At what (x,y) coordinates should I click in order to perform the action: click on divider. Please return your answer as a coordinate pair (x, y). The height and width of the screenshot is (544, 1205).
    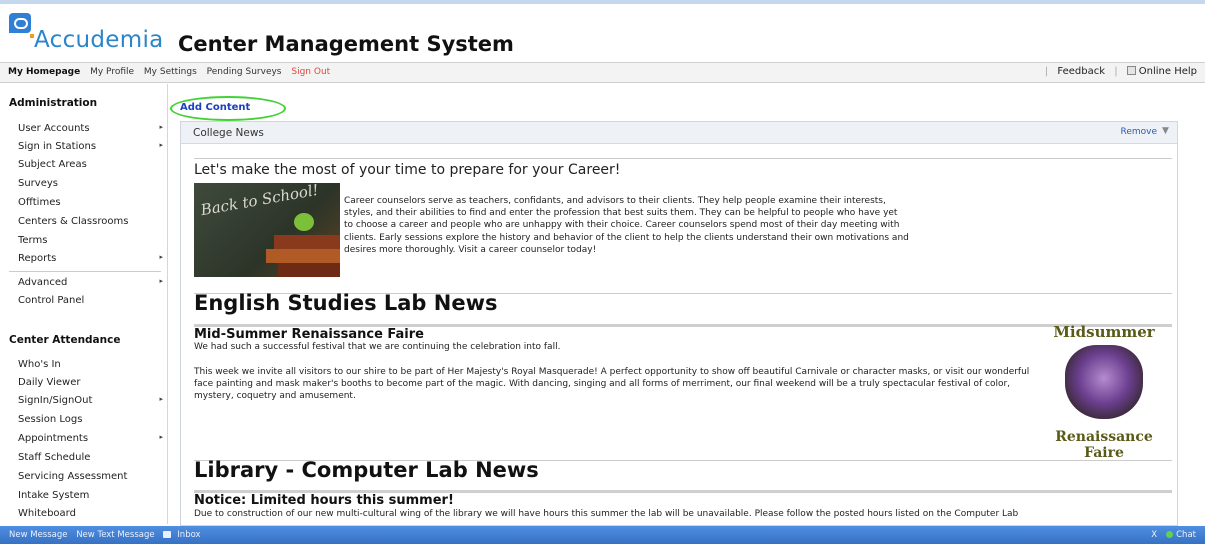
    Looking at the image, I should click on (683, 158).